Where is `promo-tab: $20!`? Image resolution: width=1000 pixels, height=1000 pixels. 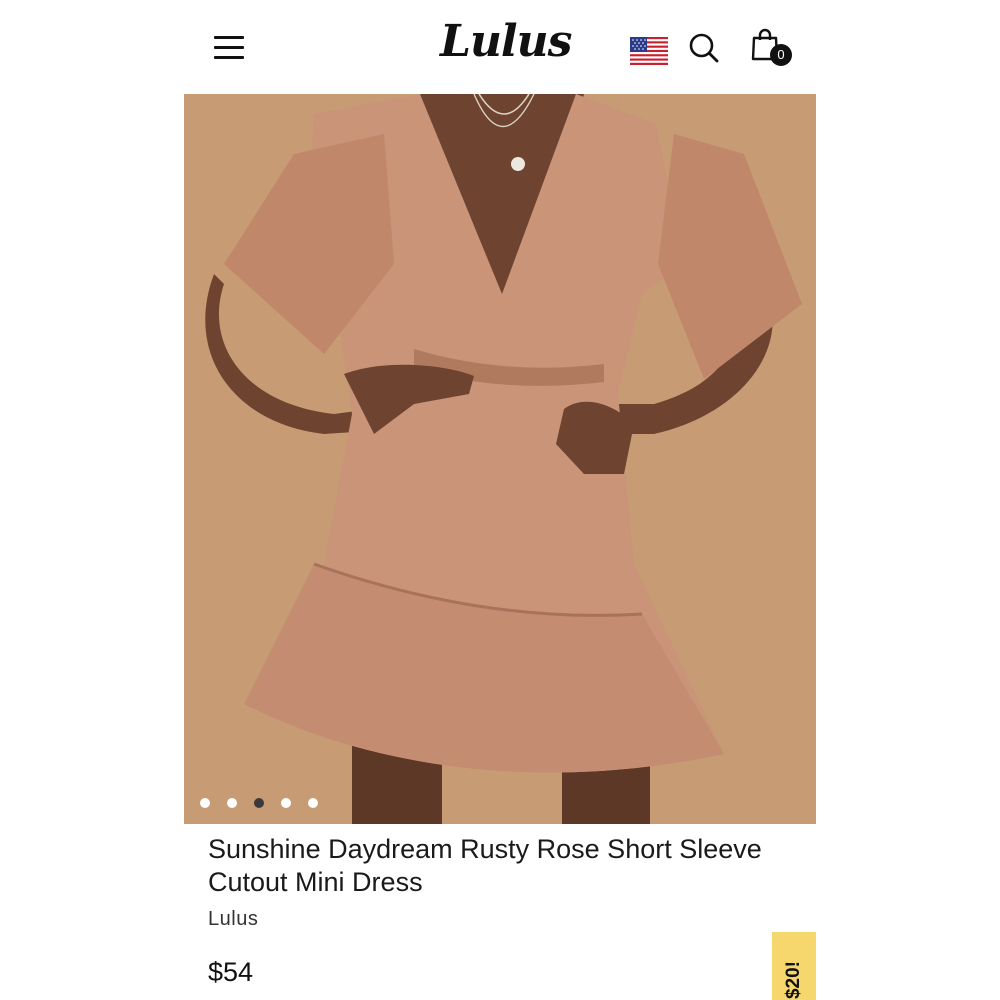 promo-tab: $20! is located at coordinates (794, 966).